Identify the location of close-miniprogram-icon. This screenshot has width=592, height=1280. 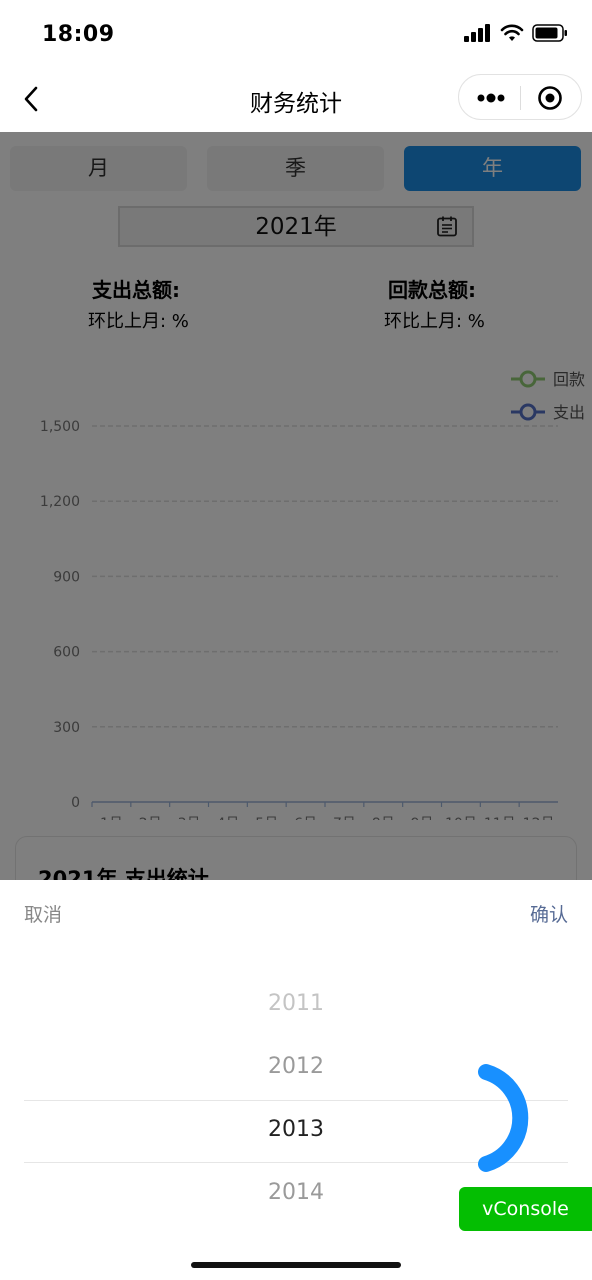
(550, 98).